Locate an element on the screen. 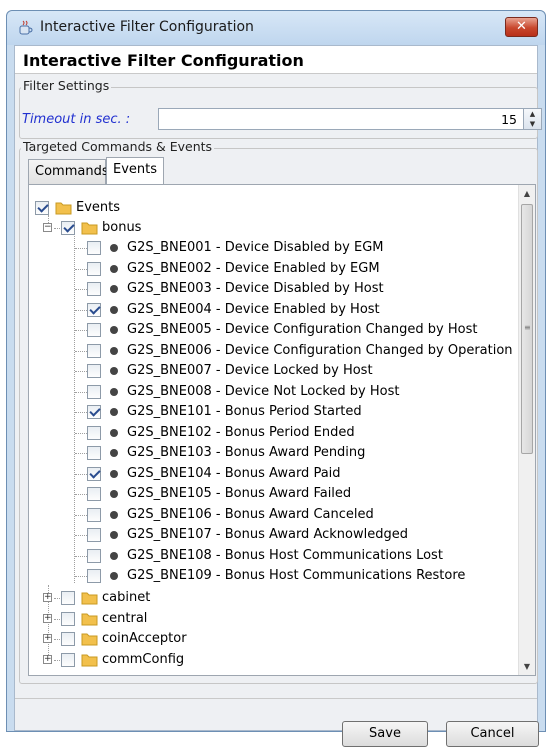 The height and width of the screenshot is (747, 548). event-label: G2S_BNE003 - Device Disabled by Host is located at coordinates (255, 288).